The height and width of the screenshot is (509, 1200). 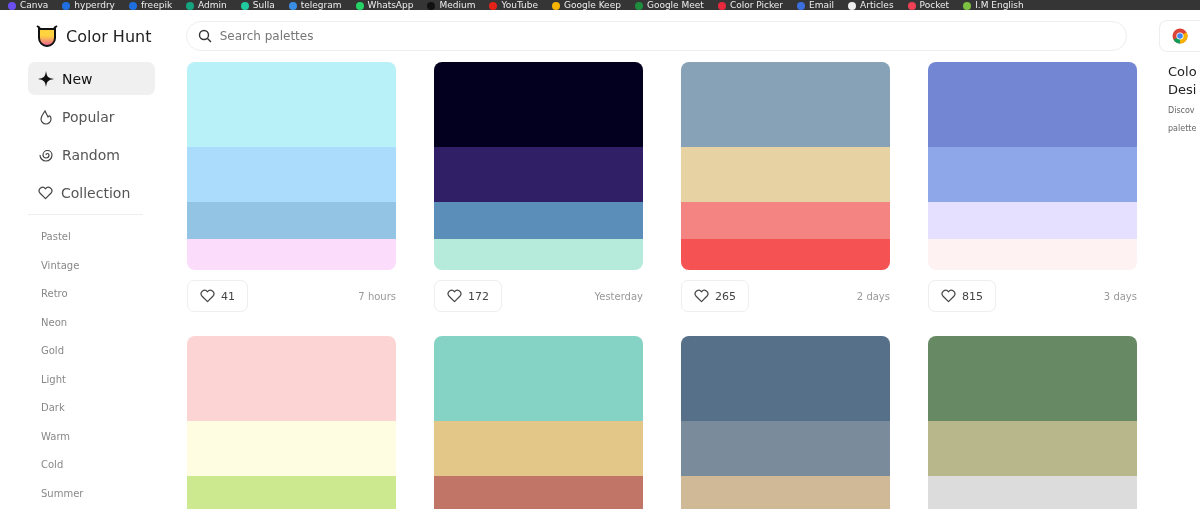 What do you see at coordinates (315, 5) in the screenshot?
I see `bookmark: telegram` at bounding box center [315, 5].